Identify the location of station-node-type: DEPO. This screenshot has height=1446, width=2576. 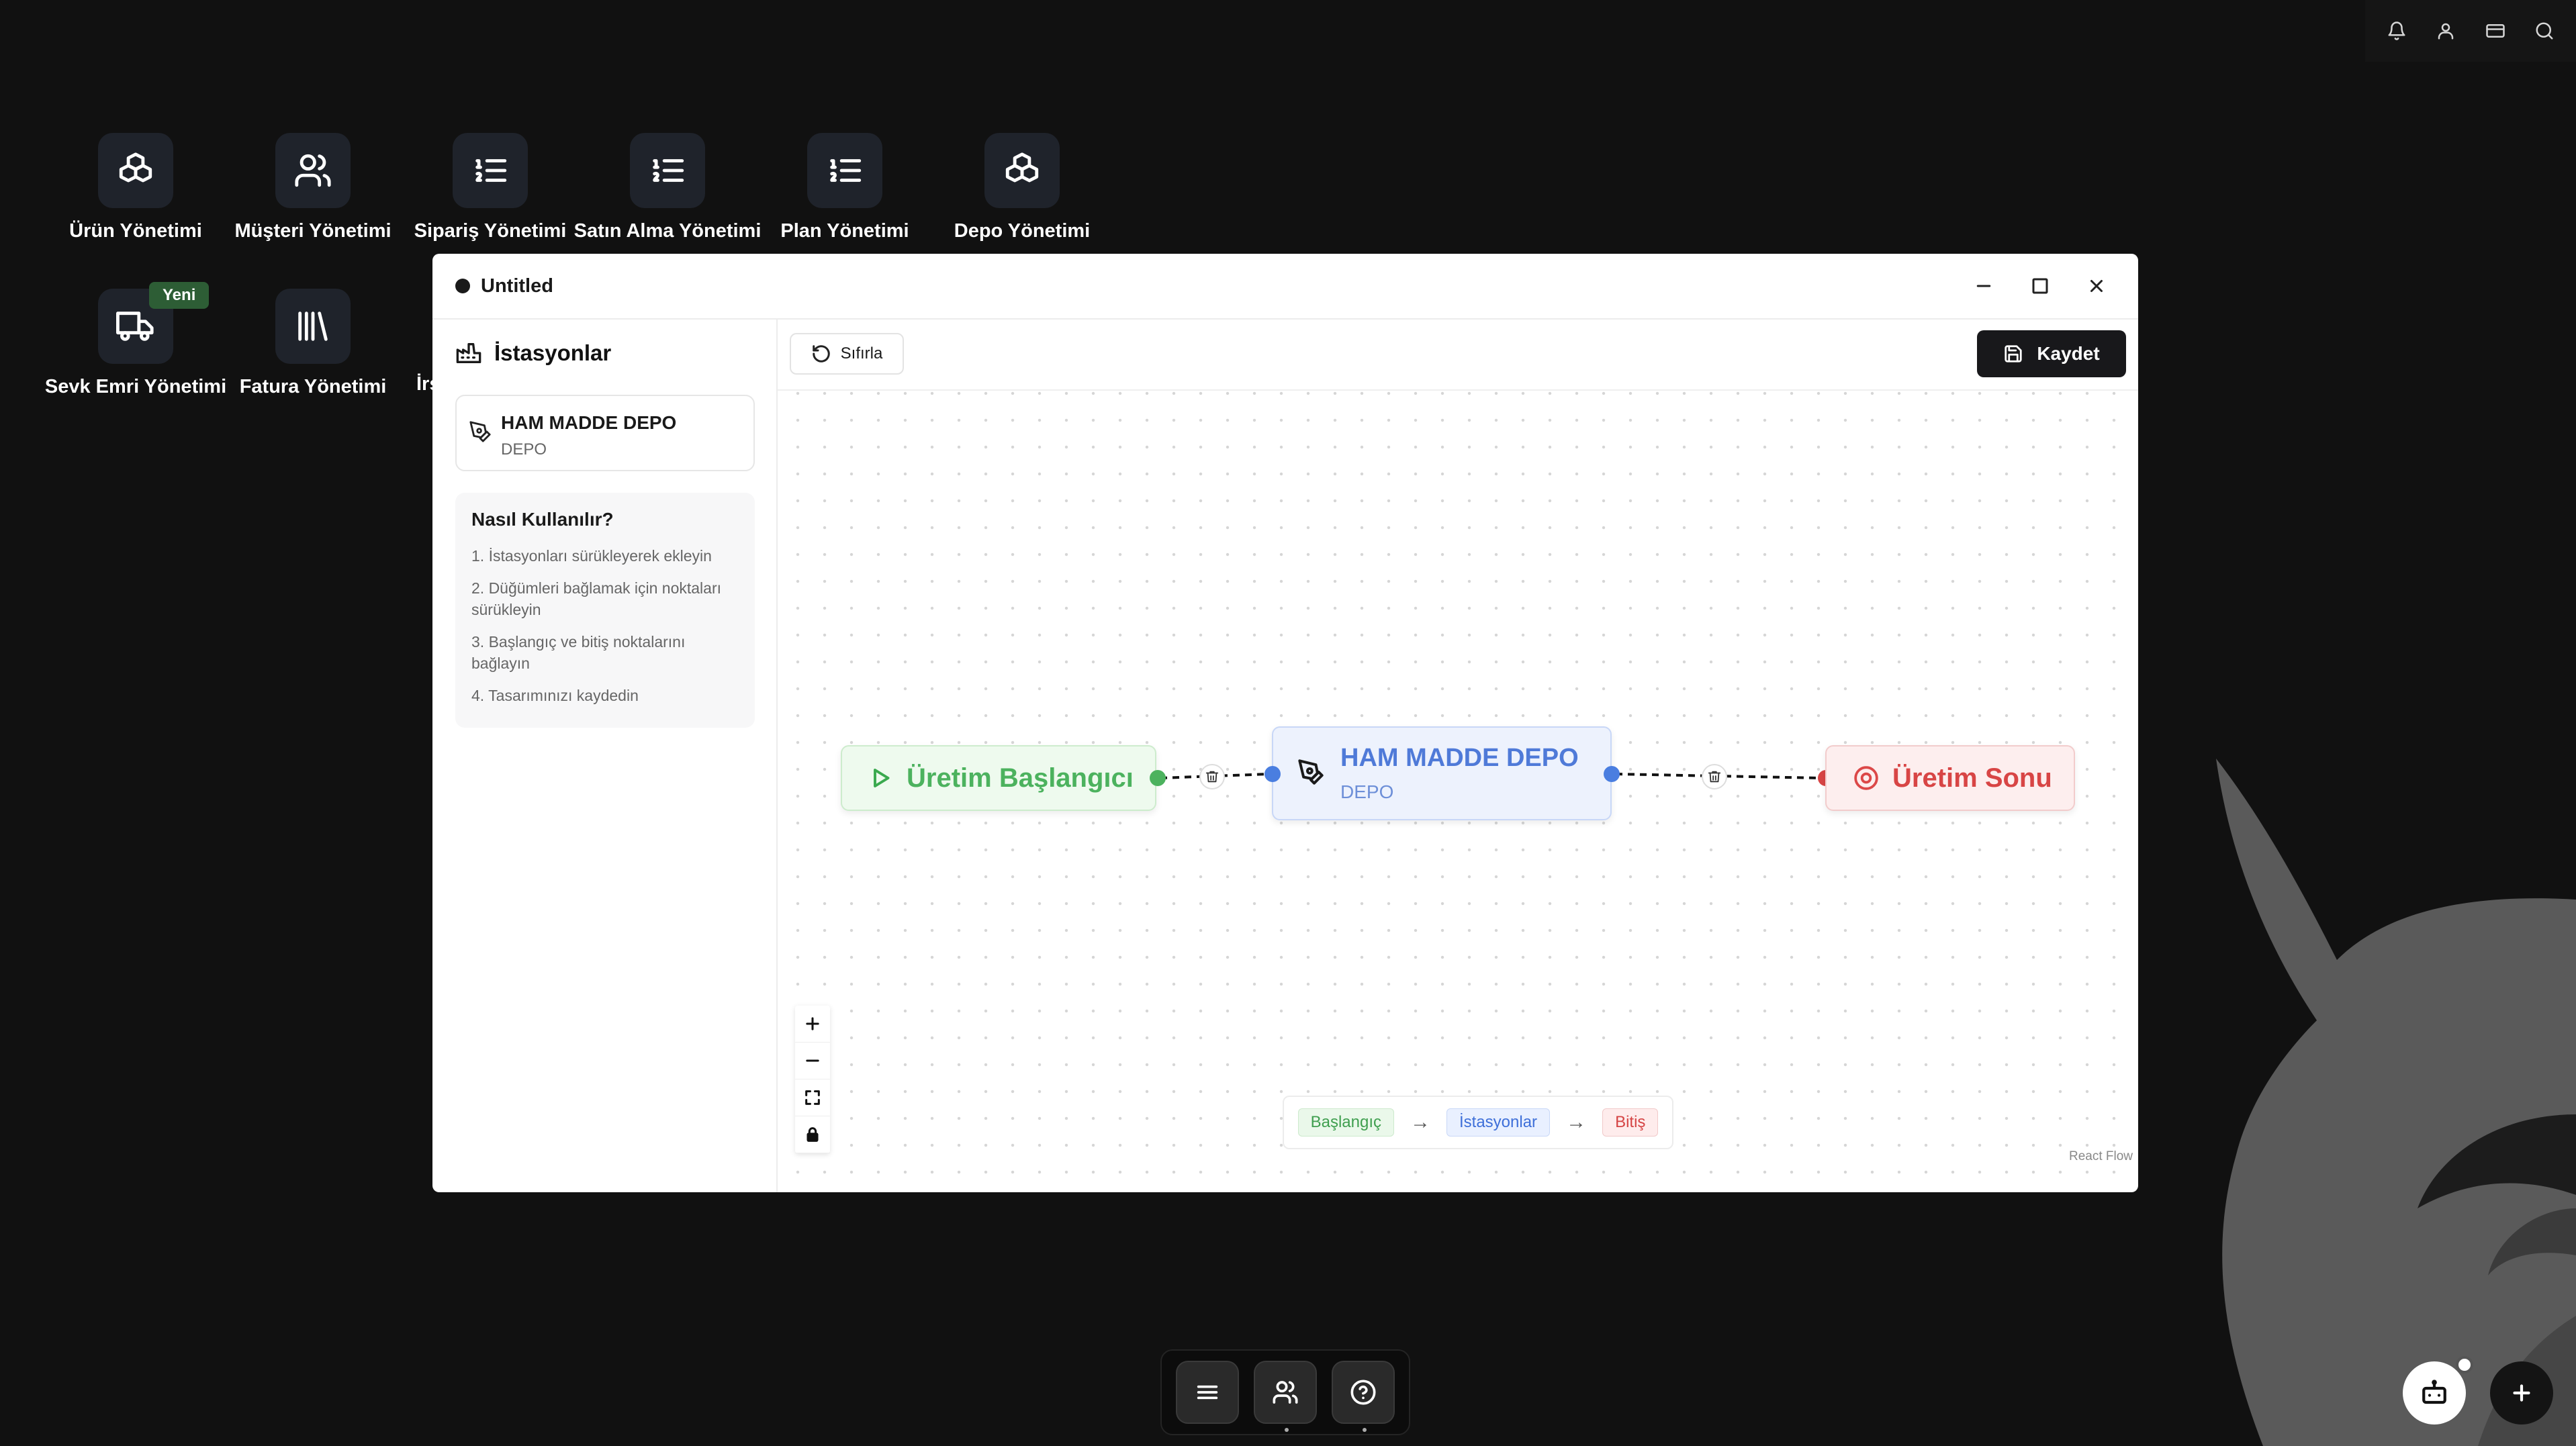
(1367, 791).